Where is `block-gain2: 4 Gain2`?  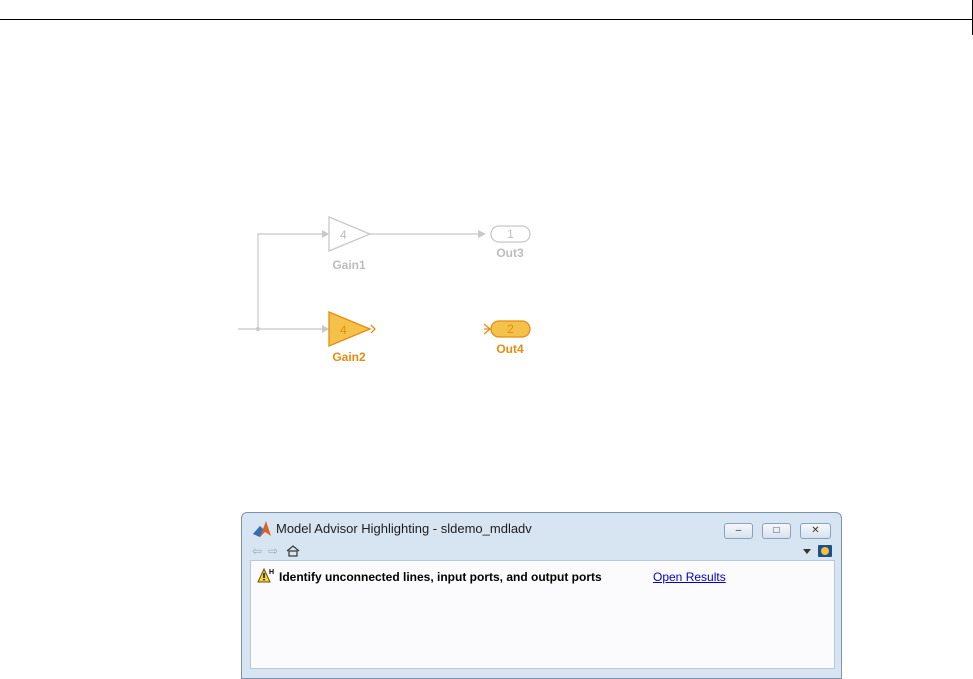
block-gain2: 4 Gain2 is located at coordinates (352, 337).